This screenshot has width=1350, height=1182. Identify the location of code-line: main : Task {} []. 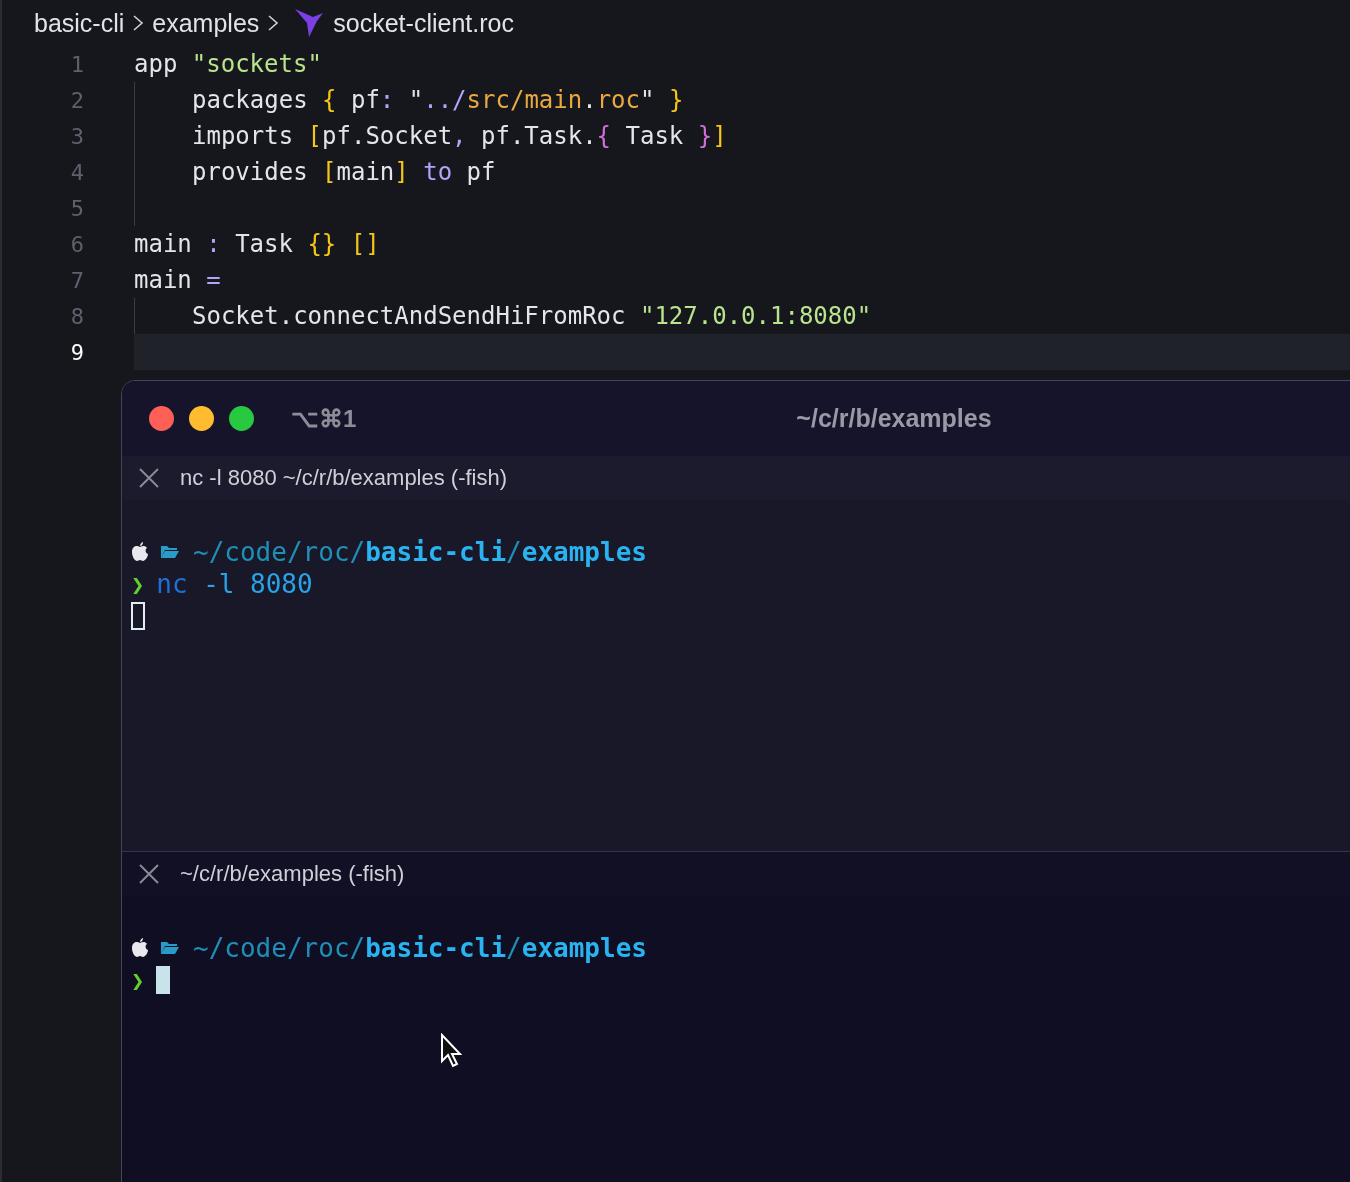
(257, 244).